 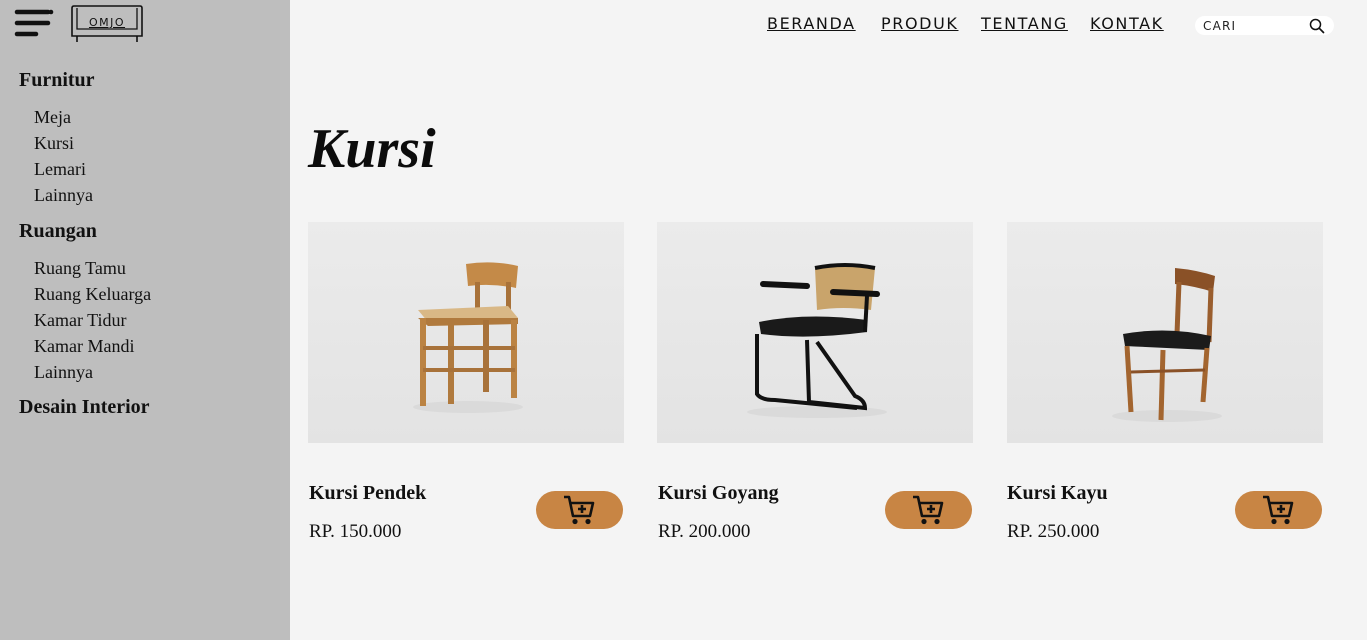 What do you see at coordinates (367, 493) in the screenshot?
I see `product-name-kursi-pendek: Kursi Pendek` at bounding box center [367, 493].